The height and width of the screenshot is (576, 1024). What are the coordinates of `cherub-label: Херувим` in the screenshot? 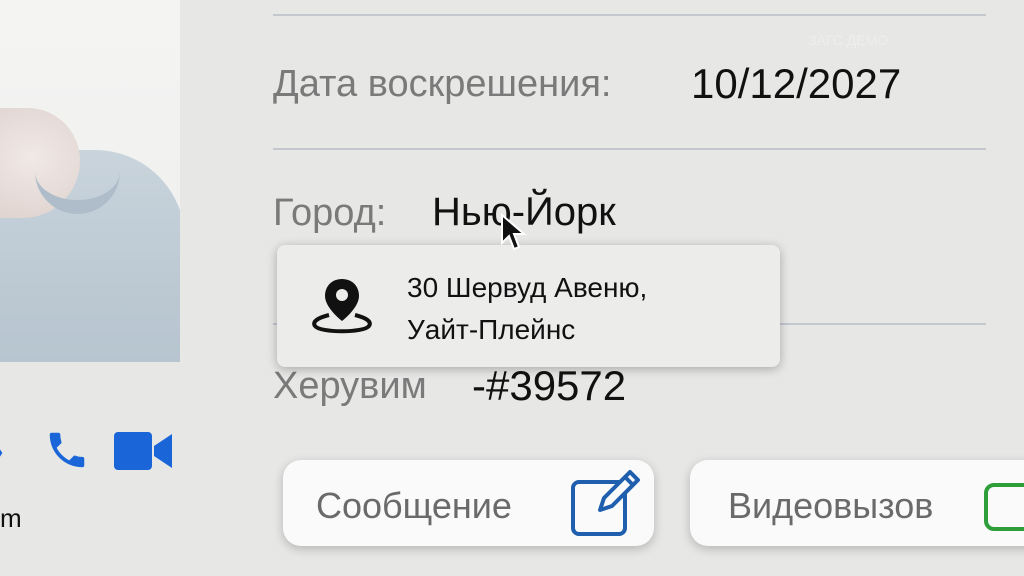 It's located at (350, 386).